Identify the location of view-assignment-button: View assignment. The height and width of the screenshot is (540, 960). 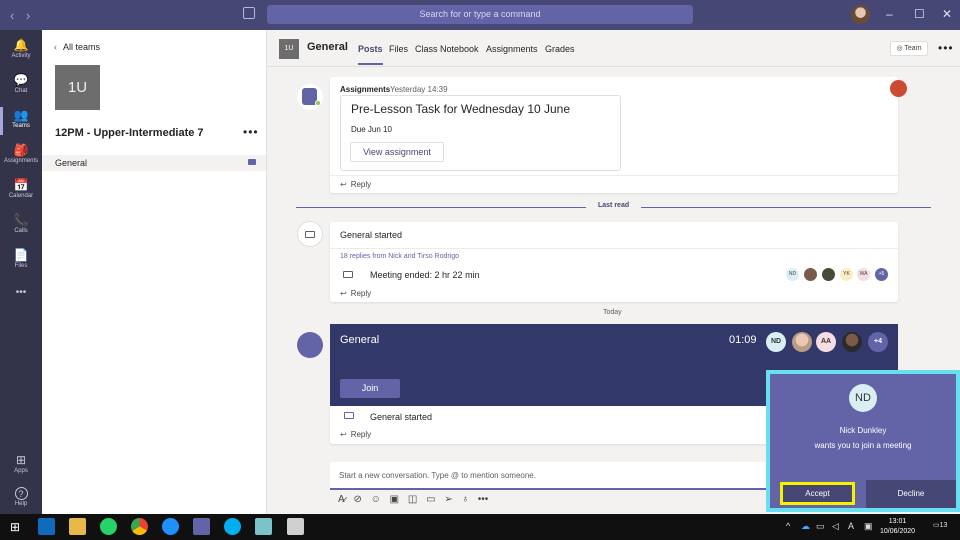
(397, 152).